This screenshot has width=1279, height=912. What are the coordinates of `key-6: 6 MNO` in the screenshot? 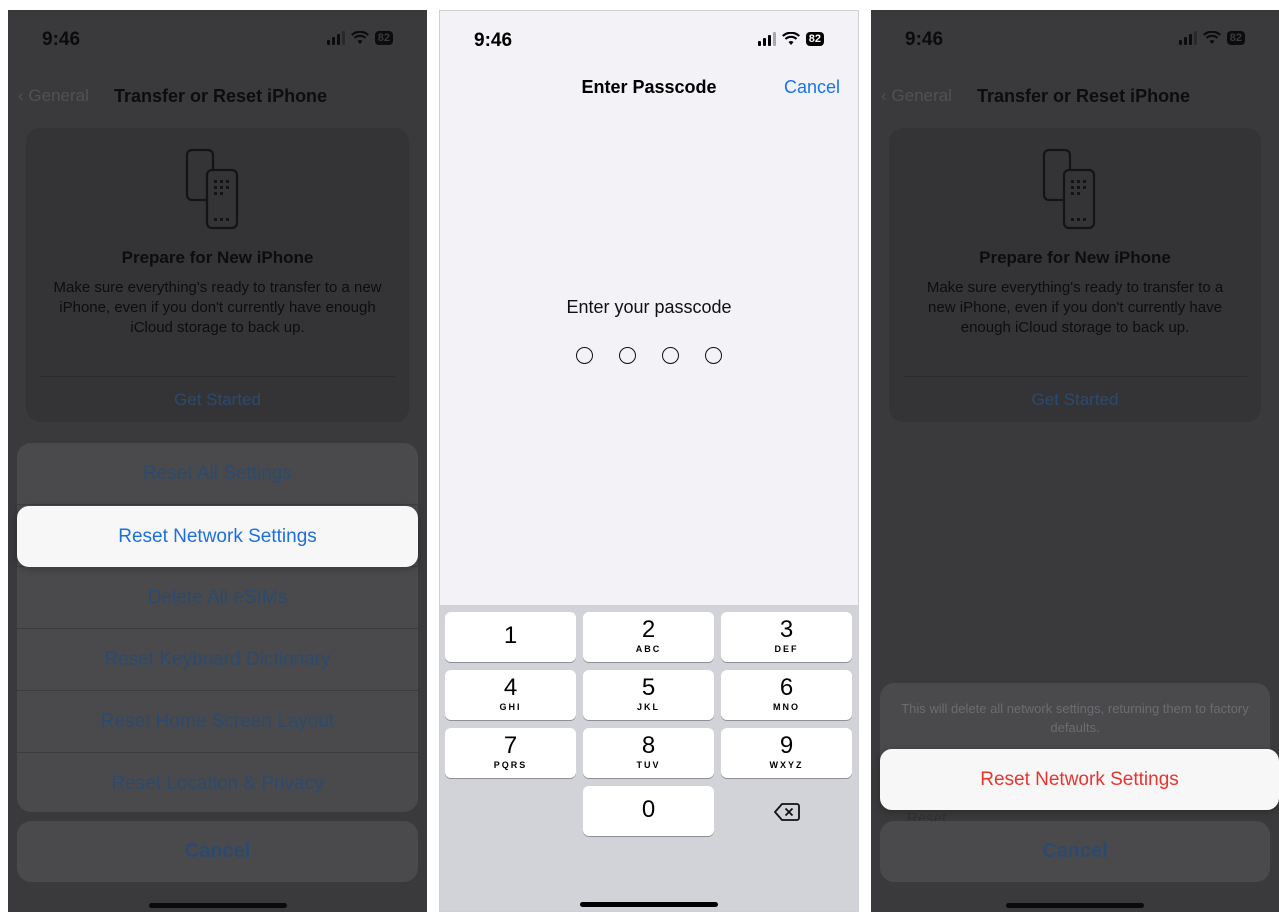 It's located at (786, 695).